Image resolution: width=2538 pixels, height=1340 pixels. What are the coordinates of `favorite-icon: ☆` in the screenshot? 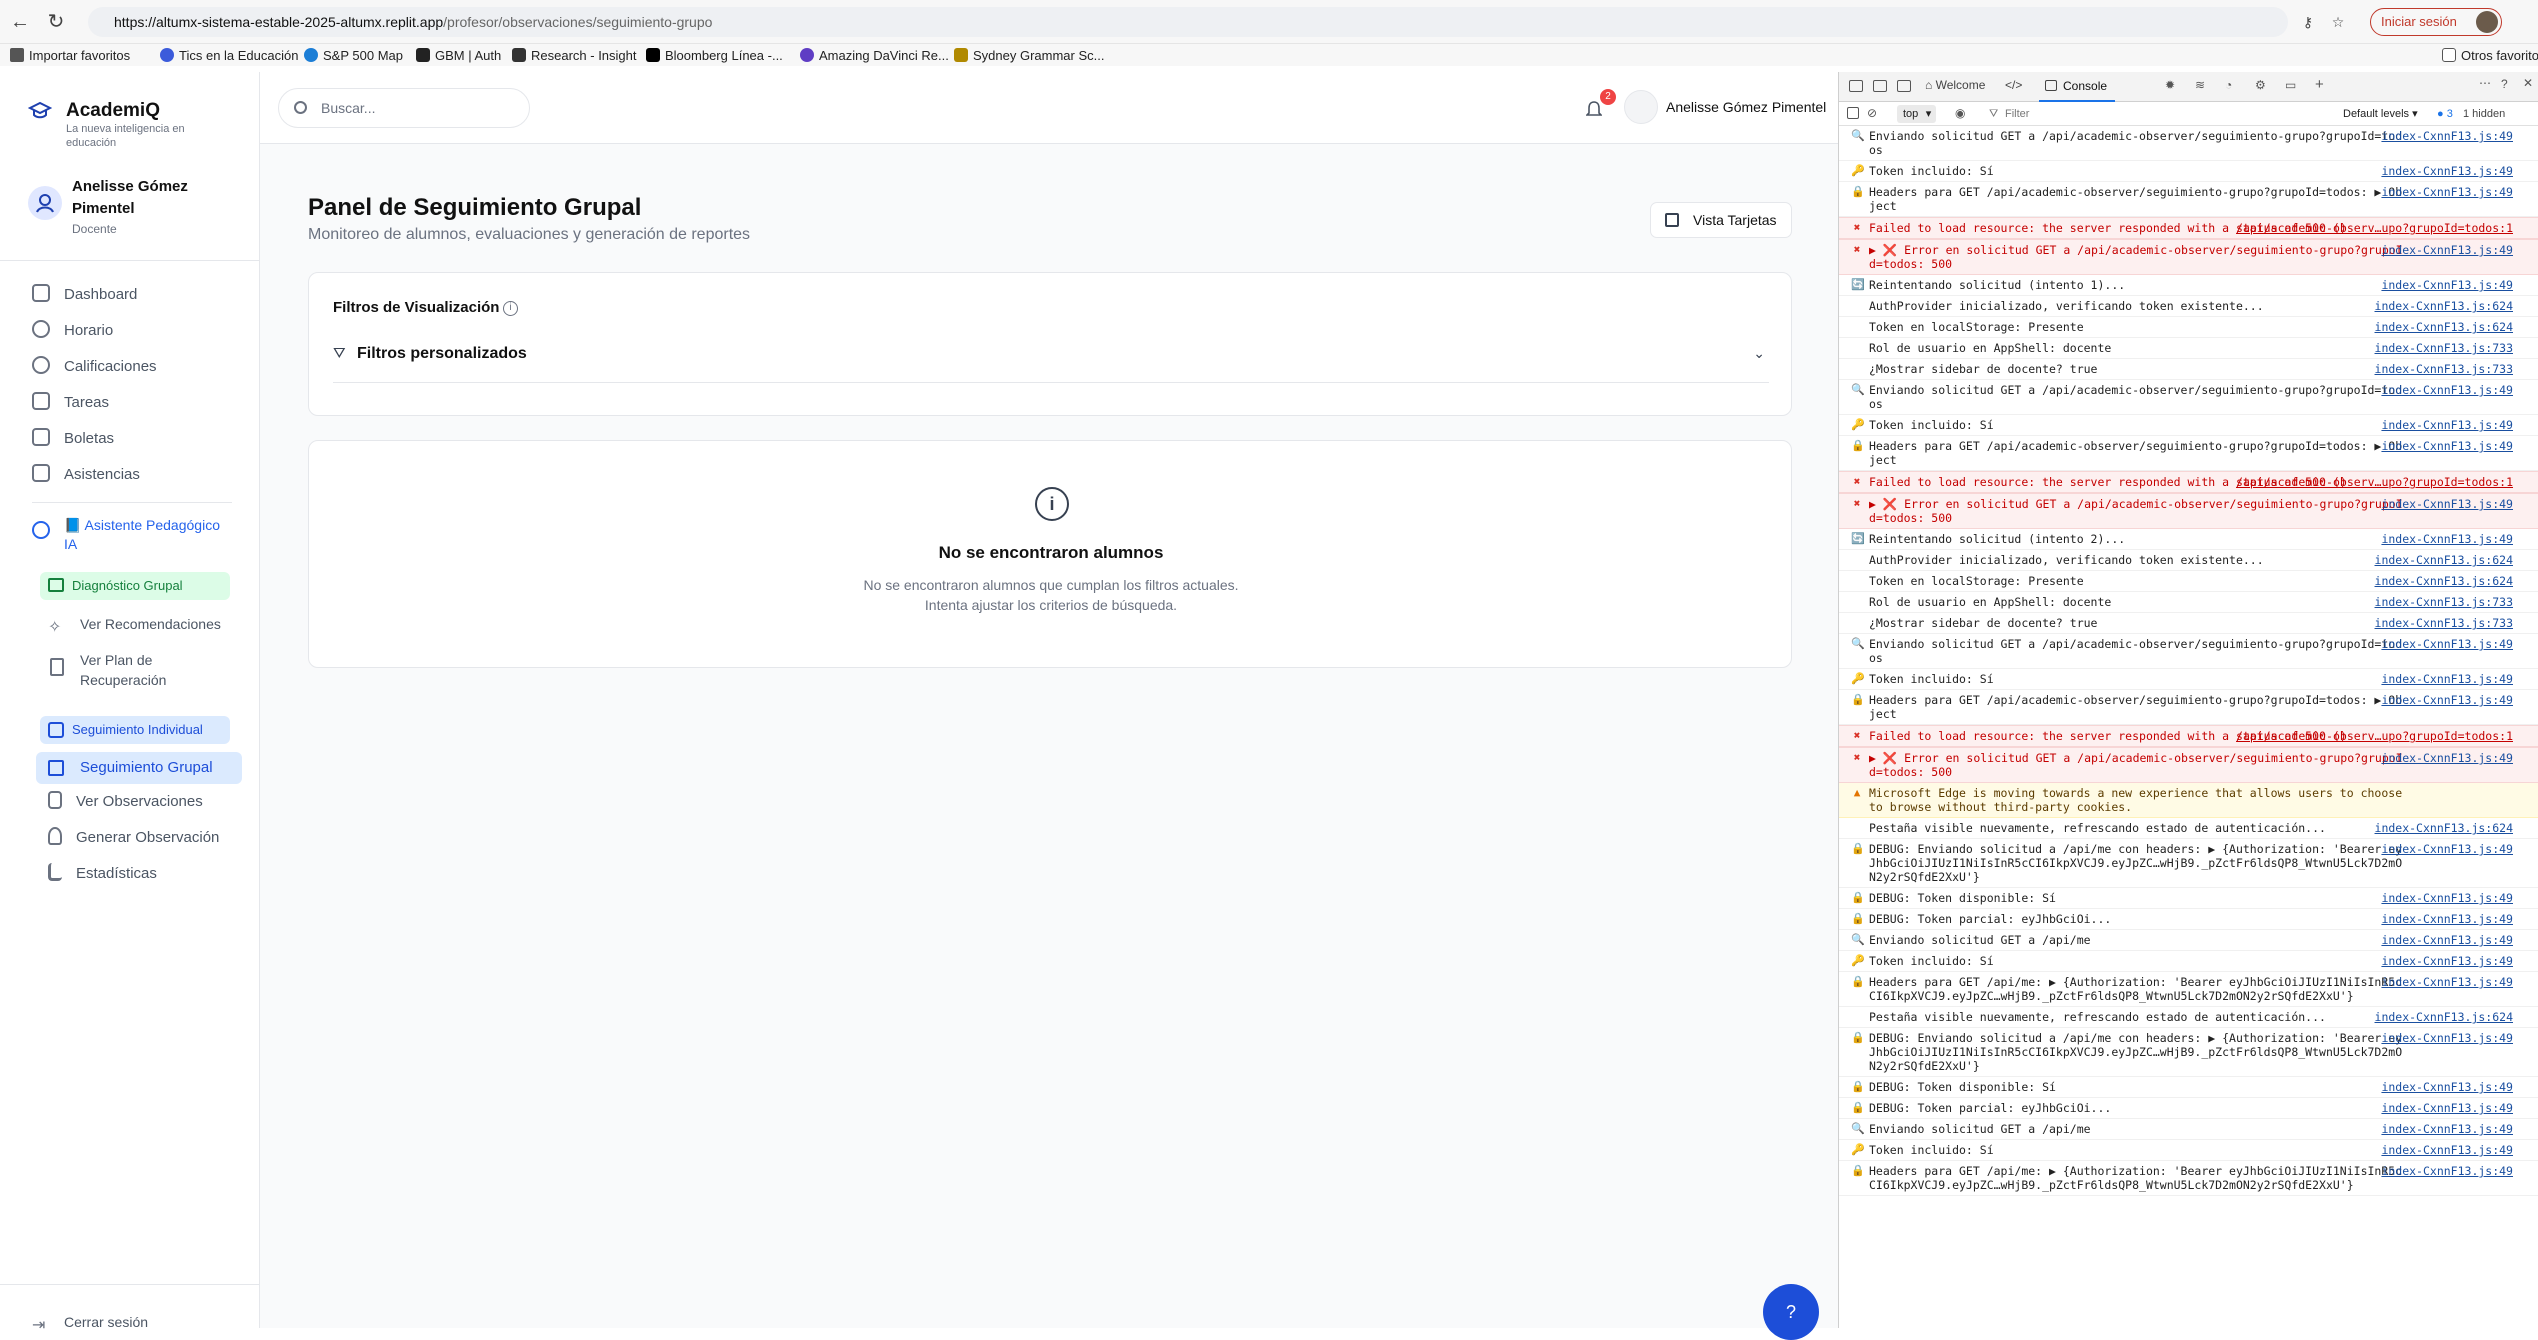 It's located at (2338, 22).